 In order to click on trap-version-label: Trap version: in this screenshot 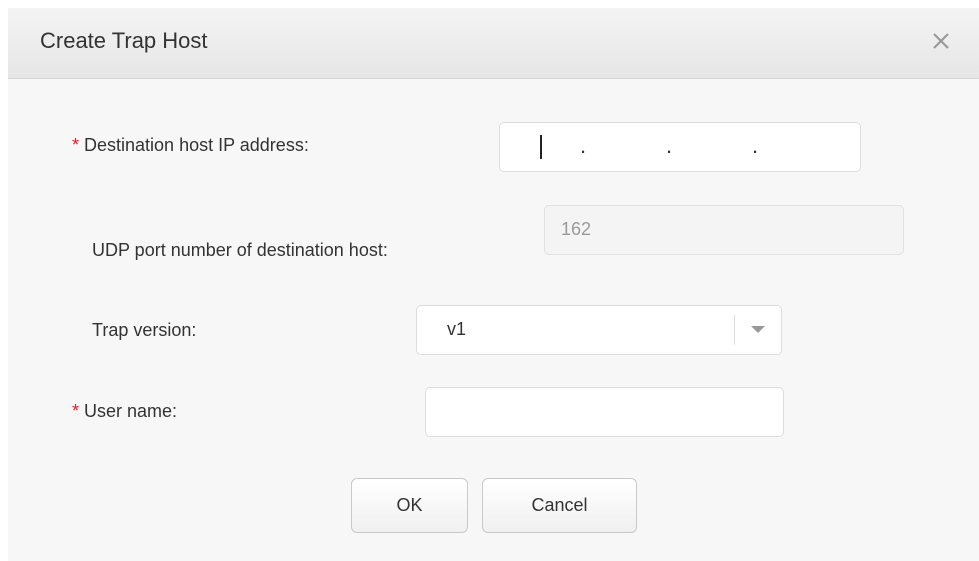, I will do `click(144, 330)`.